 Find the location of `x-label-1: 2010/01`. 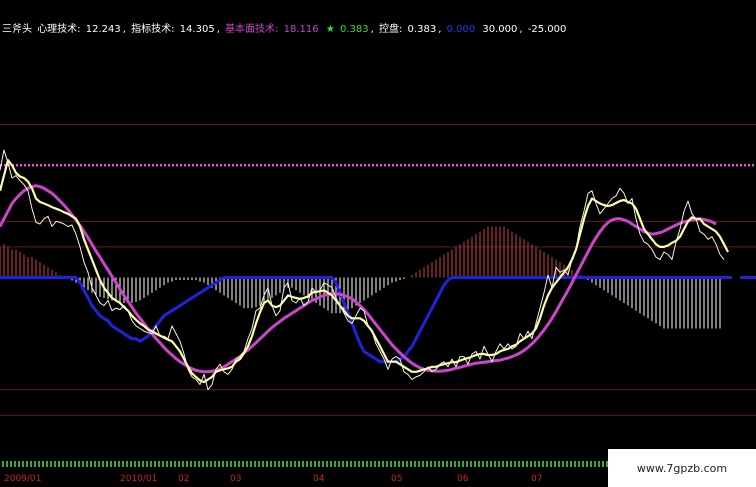

x-label-1: 2010/01 is located at coordinates (139, 479).